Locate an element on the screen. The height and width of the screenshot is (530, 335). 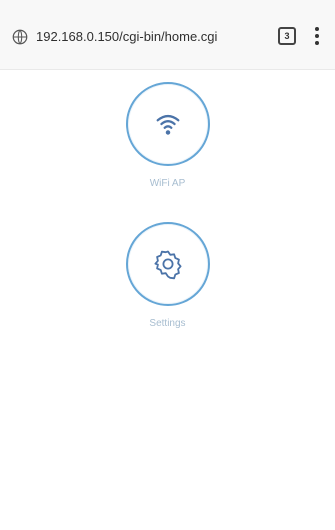
tab-switcher-button: 3 is located at coordinates (287, 36).